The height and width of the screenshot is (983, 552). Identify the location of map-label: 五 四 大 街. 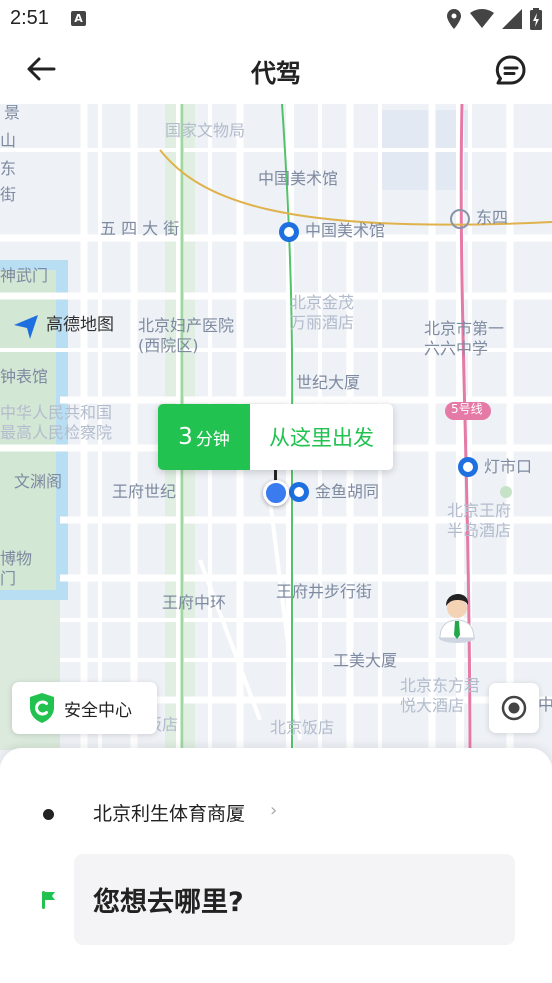
(140, 228).